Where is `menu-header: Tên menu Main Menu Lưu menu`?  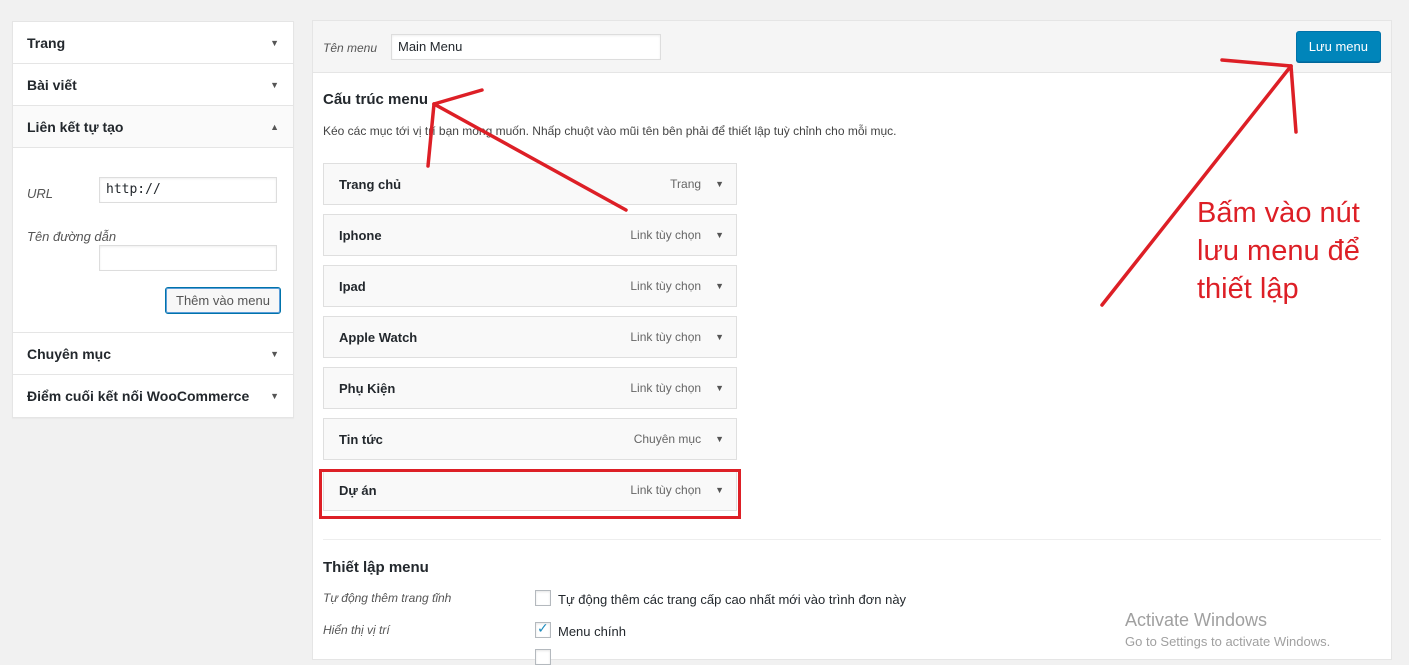 menu-header: Tên menu Main Menu Lưu menu is located at coordinates (852, 47).